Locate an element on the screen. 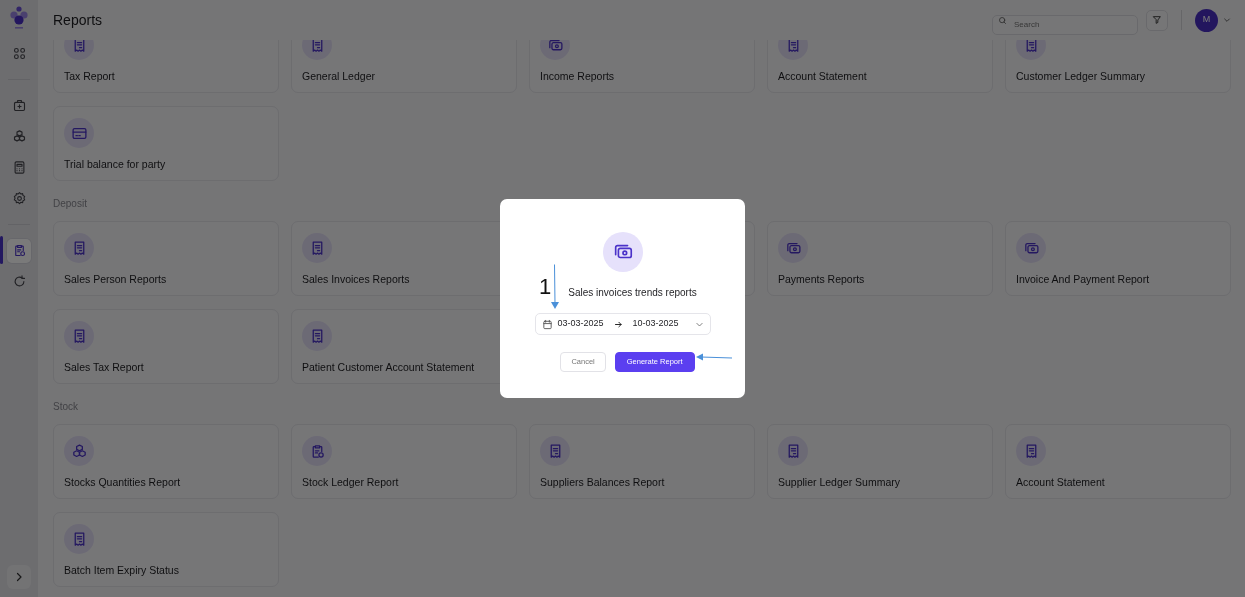 Image resolution: width=1245 pixels, height=597 pixels. report-card: Trial balance for party is located at coordinates (166, 143).